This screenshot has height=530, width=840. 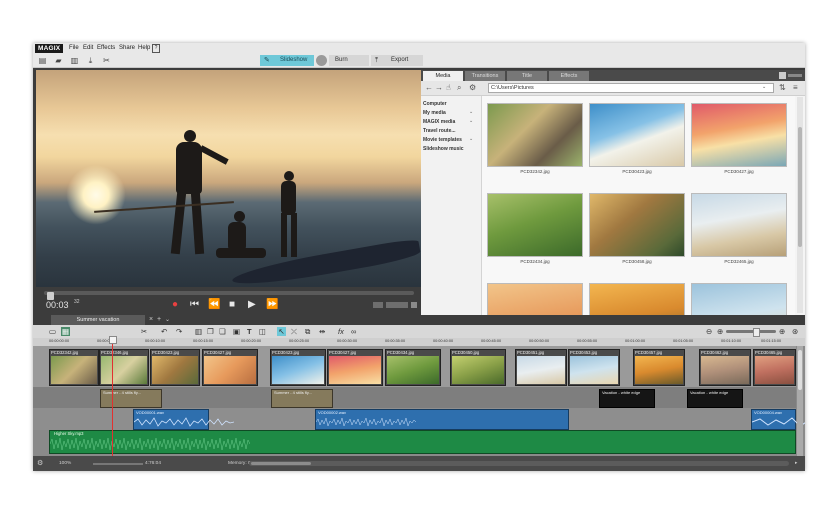 I want to click on zoom-level: 100%, so click(x=65, y=463).